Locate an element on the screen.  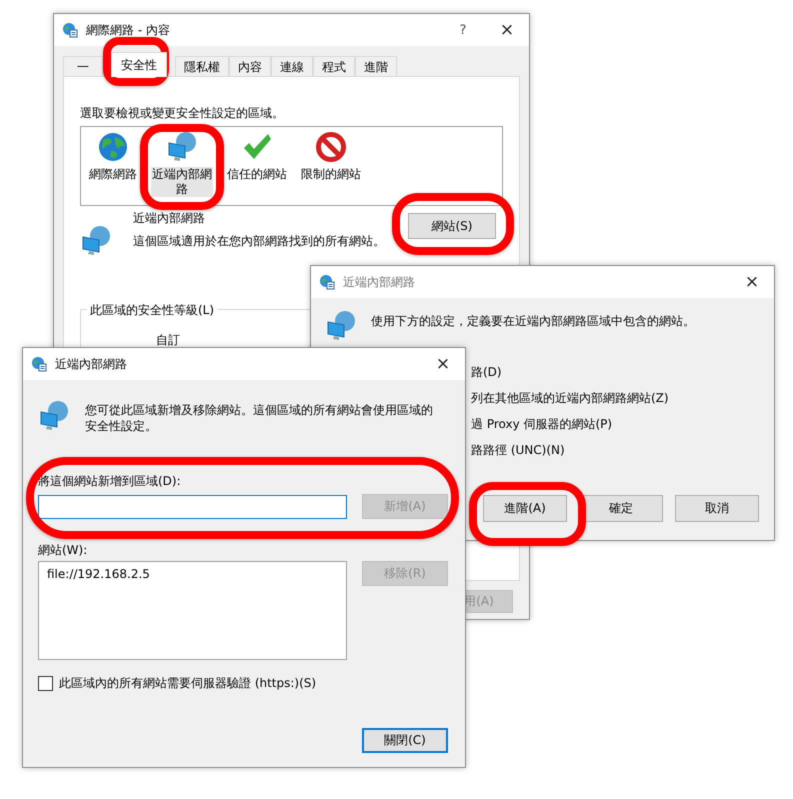
zone-item: 信任的網站 is located at coordinates (257, 156).